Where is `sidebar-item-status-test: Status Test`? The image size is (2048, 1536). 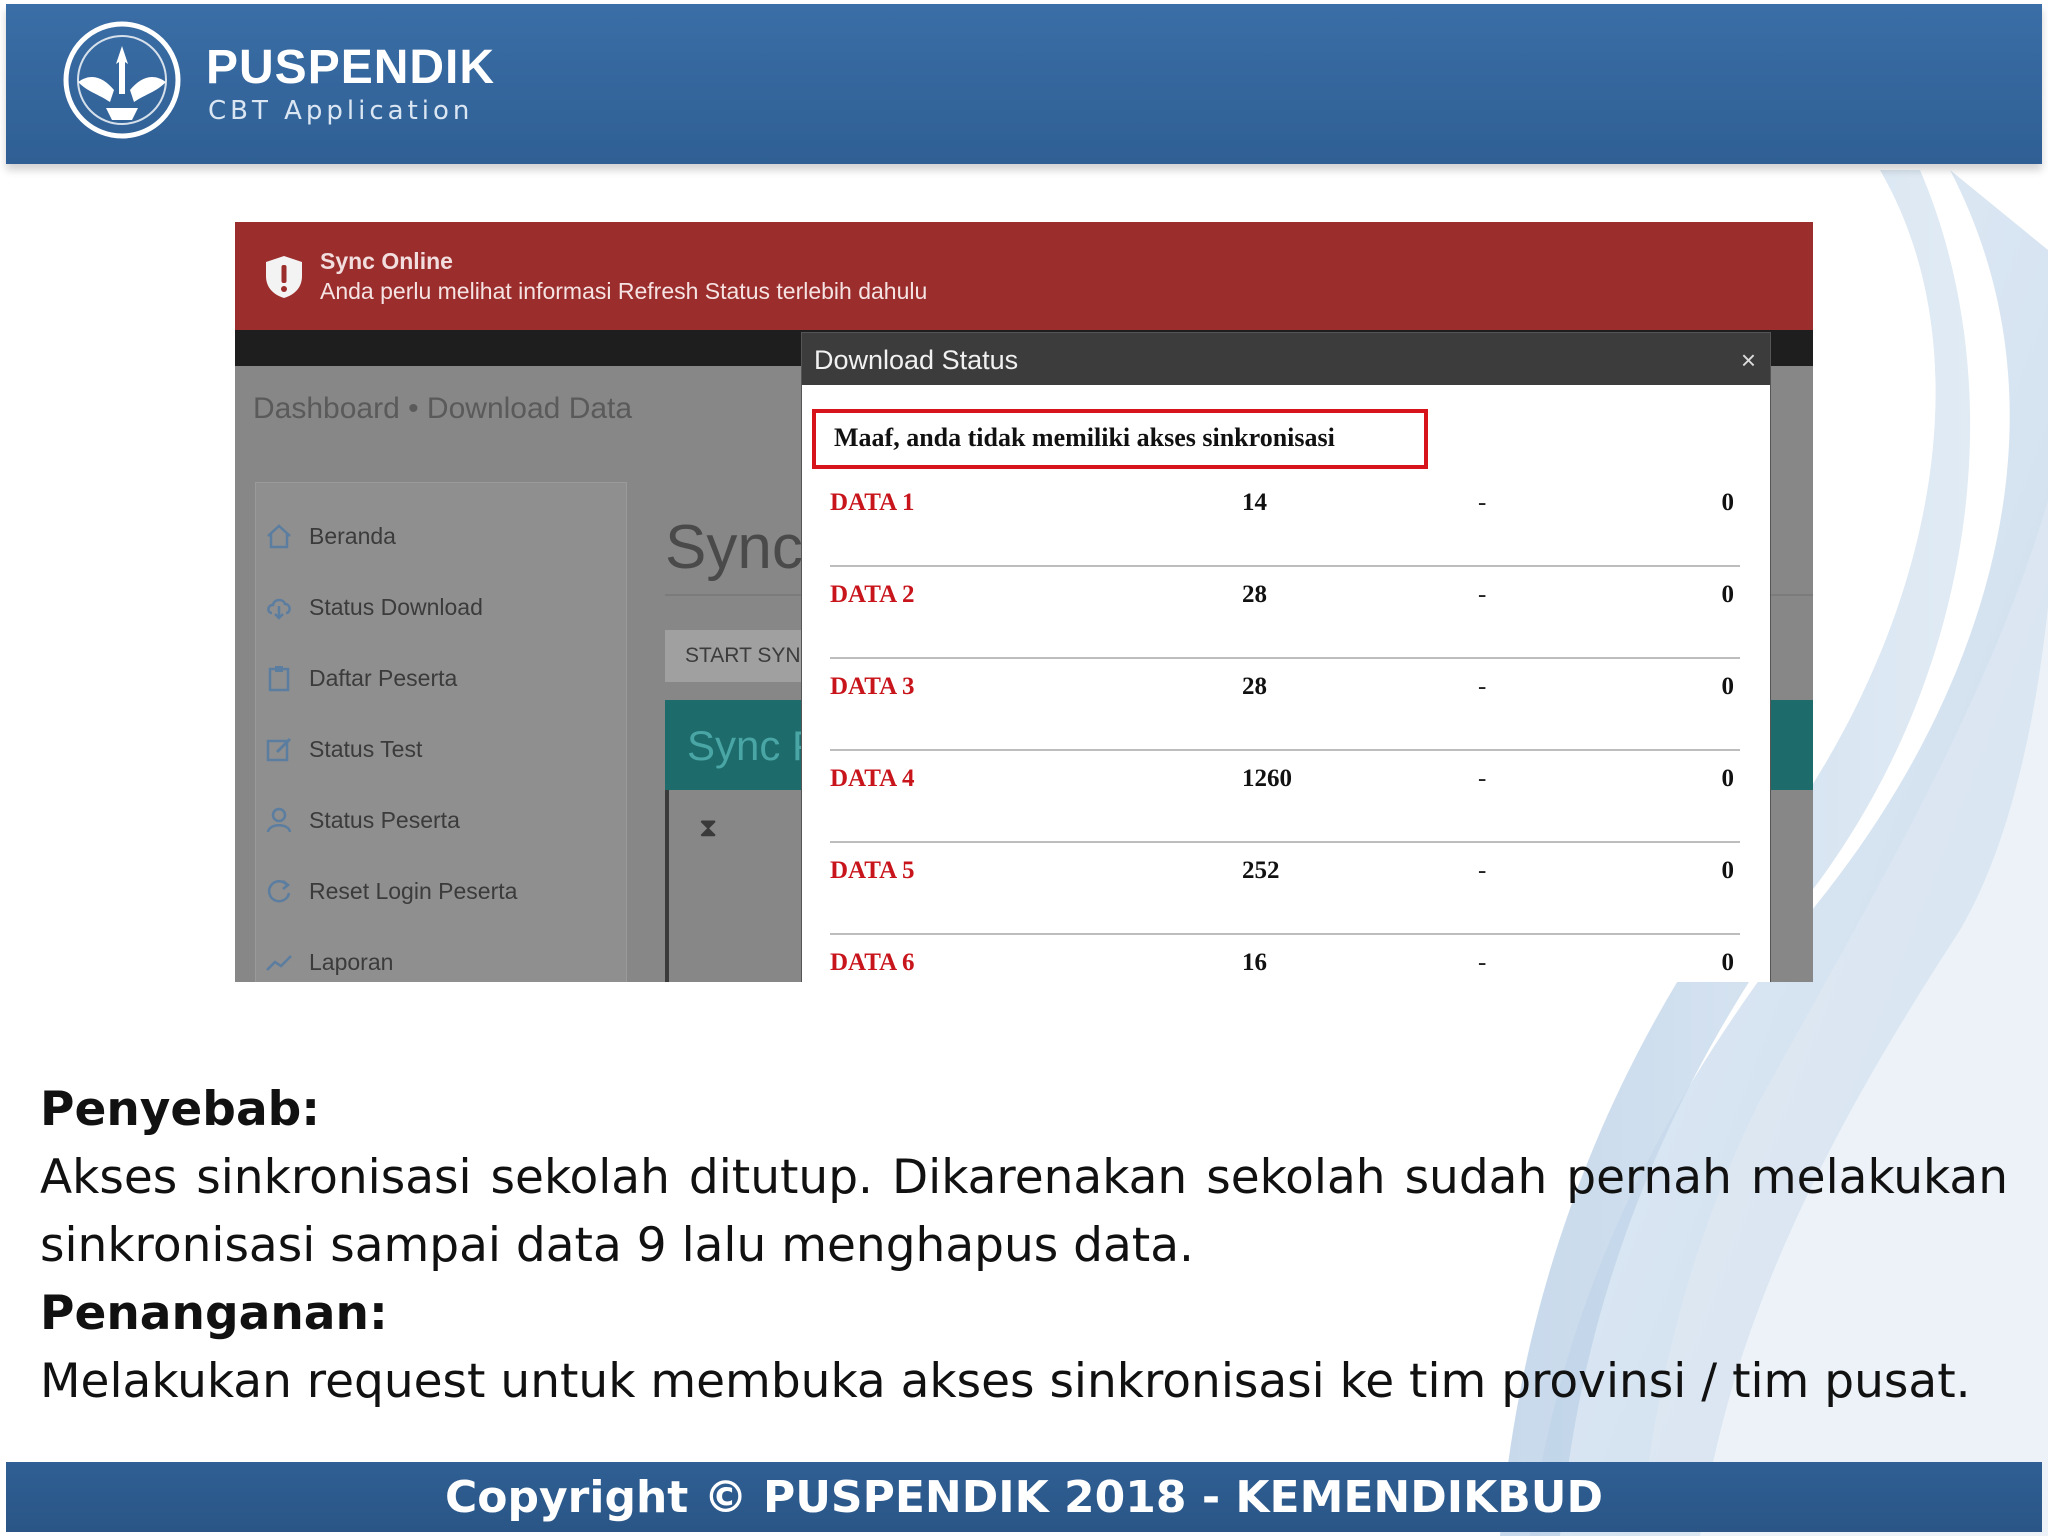 sidebar-item-status-test: Status Test is located at coordinates (430, 749).